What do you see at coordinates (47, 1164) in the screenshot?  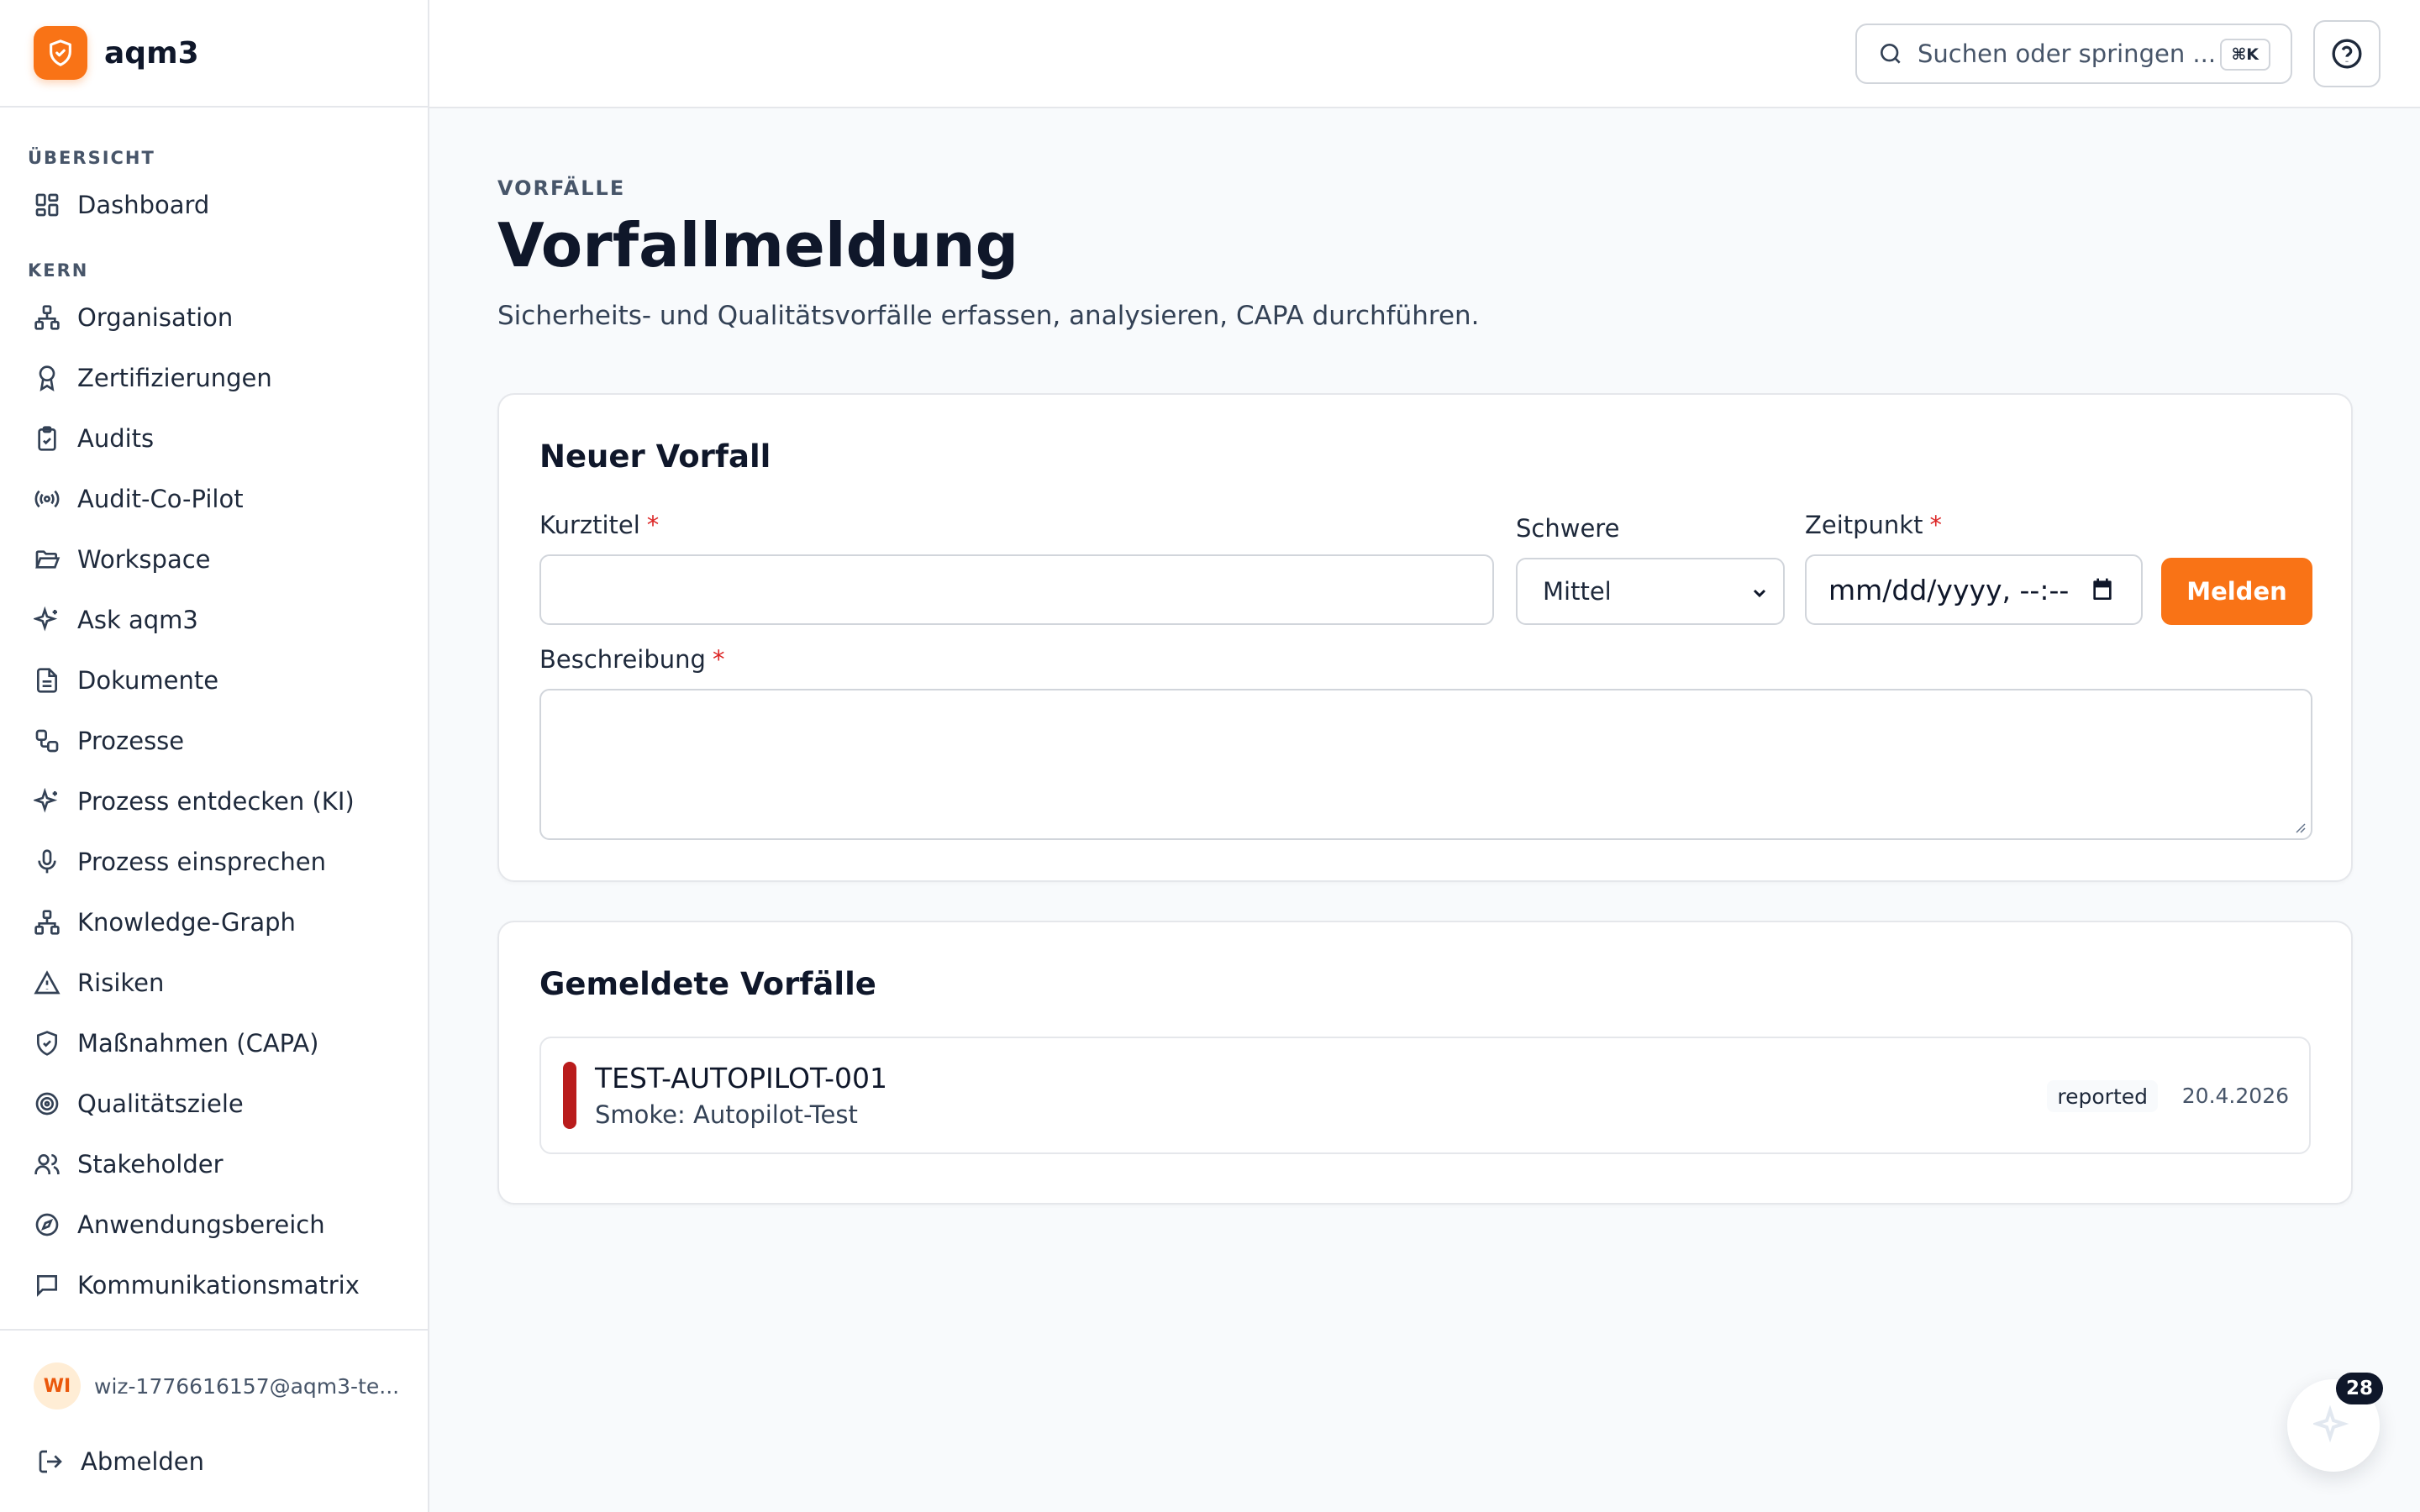 I see `users-icon` at bounding box center [47, 1164].